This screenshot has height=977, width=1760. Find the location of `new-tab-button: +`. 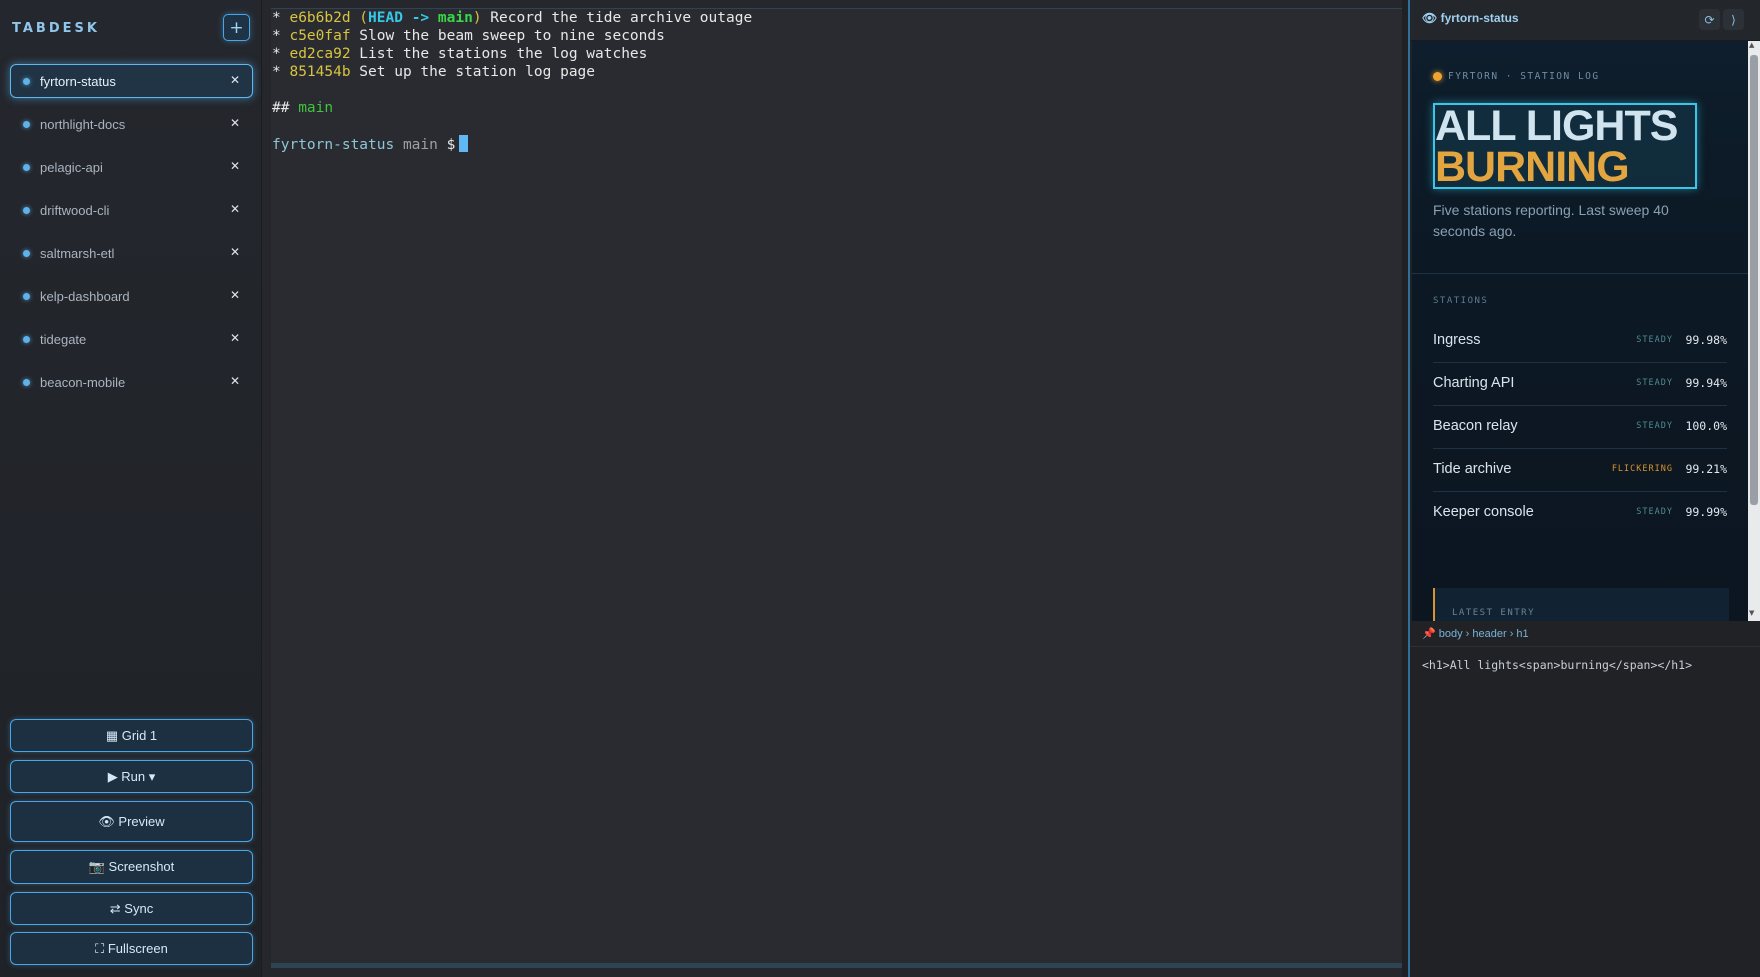

new-tab-button: + is located at coordinates (236, 27).